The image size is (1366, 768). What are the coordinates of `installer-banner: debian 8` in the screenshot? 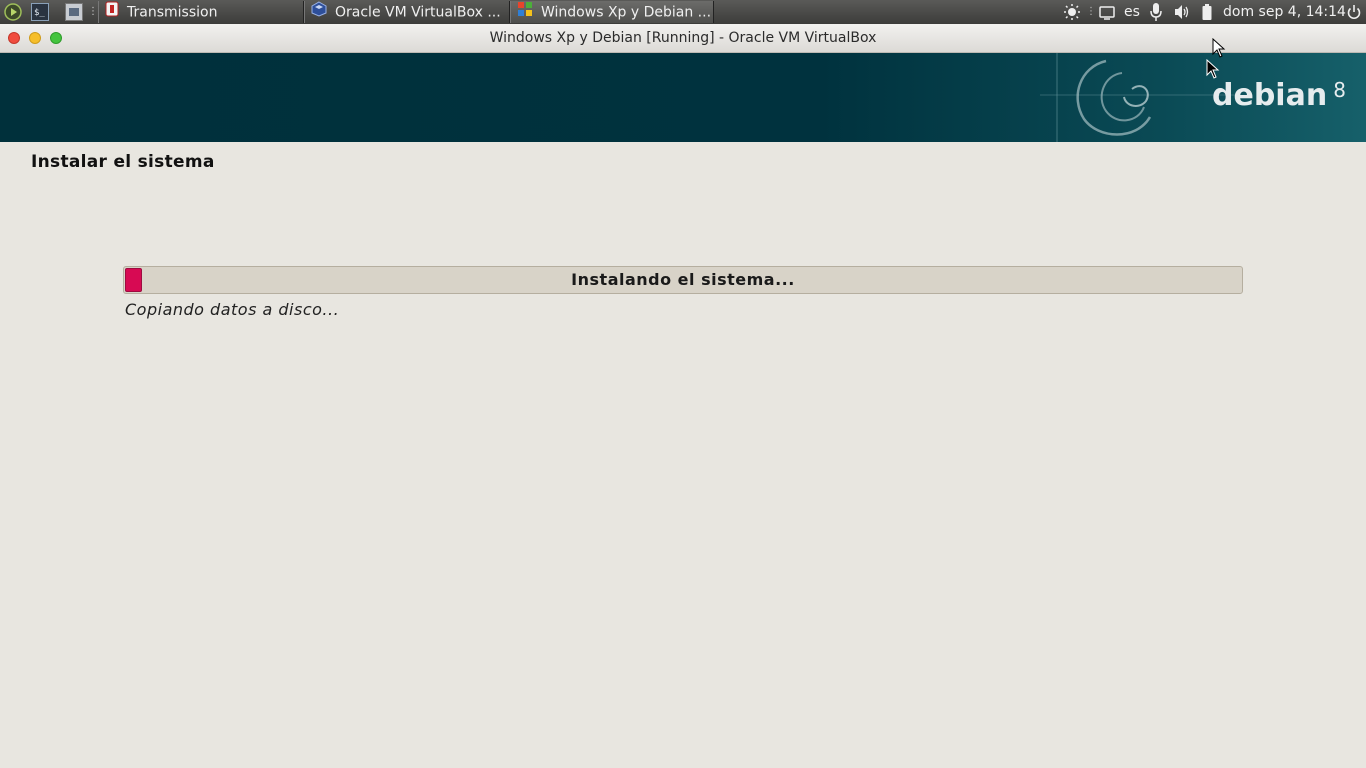 It's located at (683, 97).